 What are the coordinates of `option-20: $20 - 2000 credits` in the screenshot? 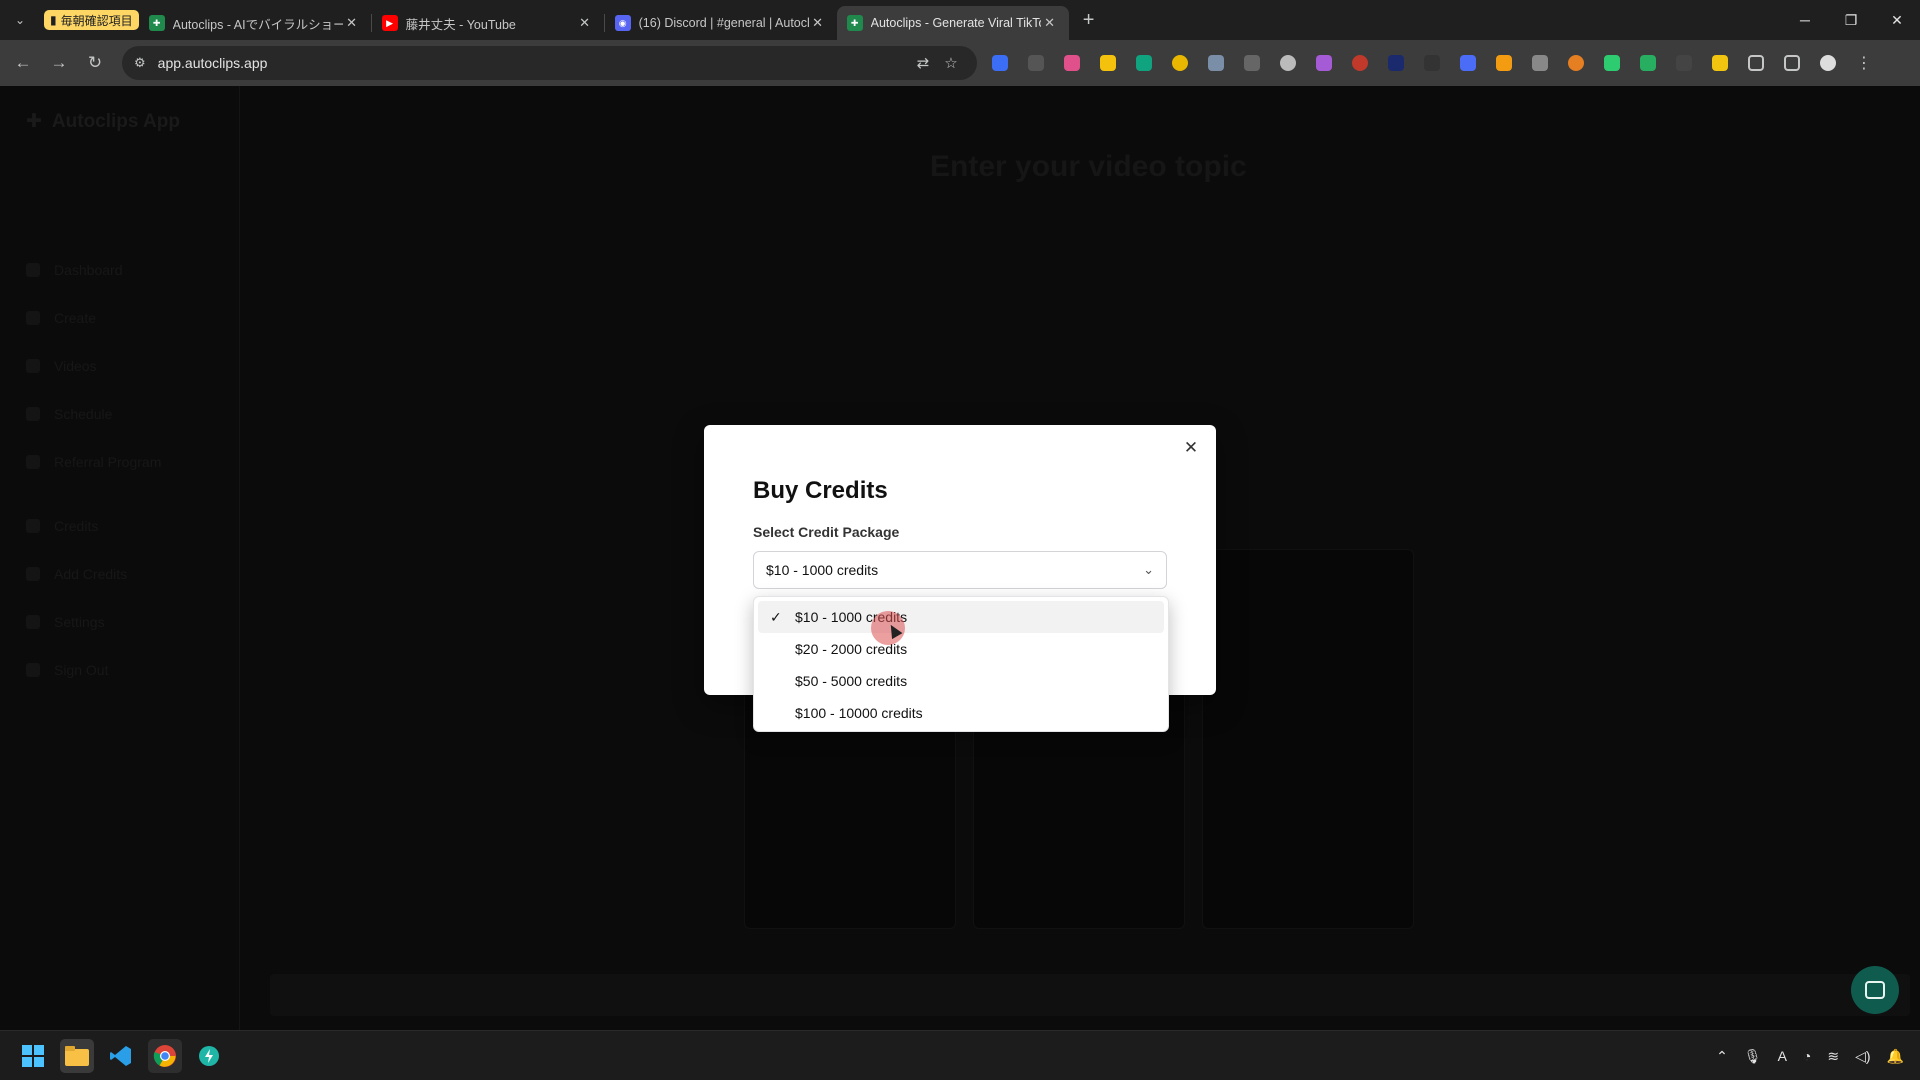 It's located at (961, 649).